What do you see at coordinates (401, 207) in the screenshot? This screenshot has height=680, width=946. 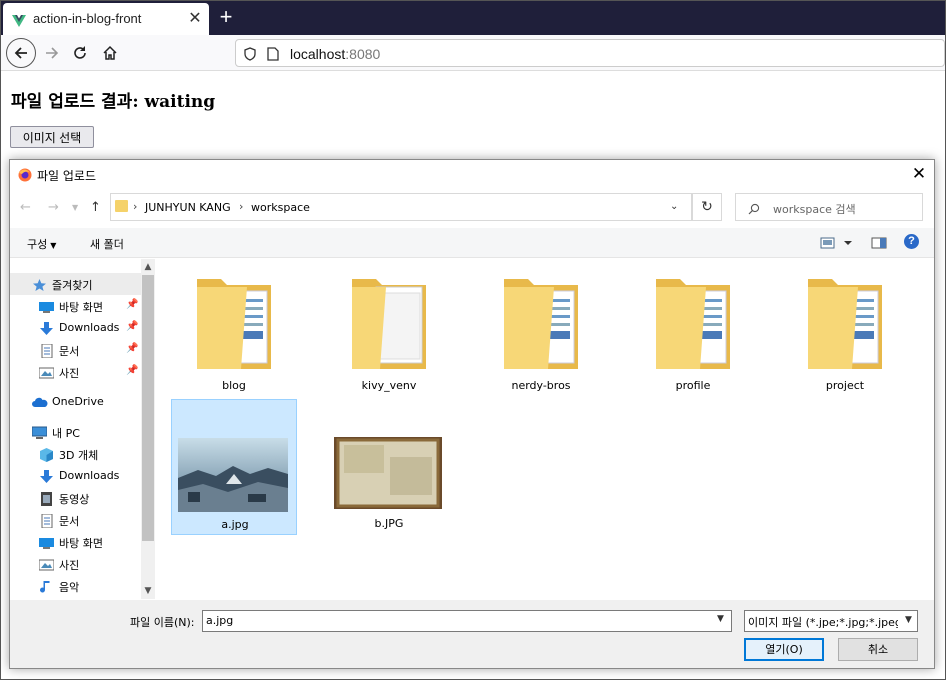 I see `address-bar: › JUNHYUN KANG › workspace ⌄` at bounding box center [401, 207].